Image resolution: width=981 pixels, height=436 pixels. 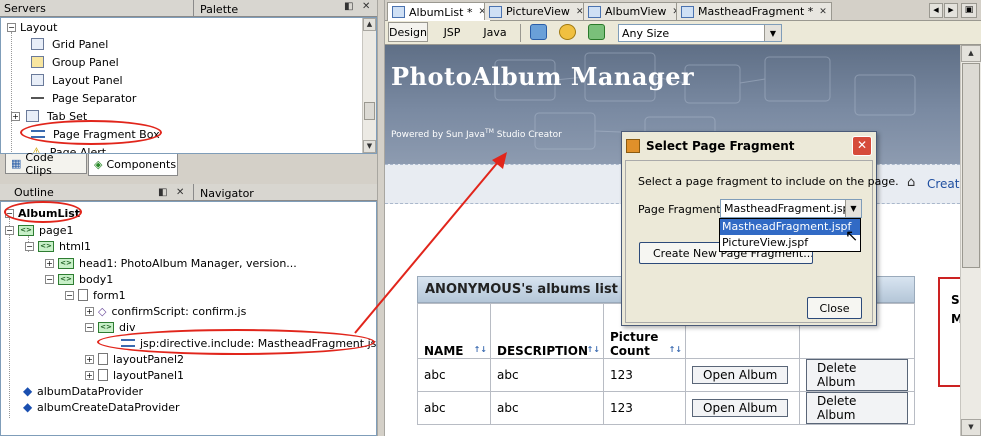 What do you see at coordinates (444, 351) in the screenshot?
I see `column-label: NAME` at bounding box center [444, 351].